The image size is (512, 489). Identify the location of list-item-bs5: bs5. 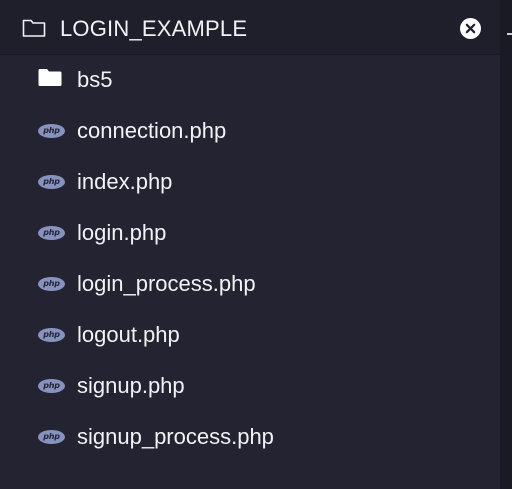
(250, 79).